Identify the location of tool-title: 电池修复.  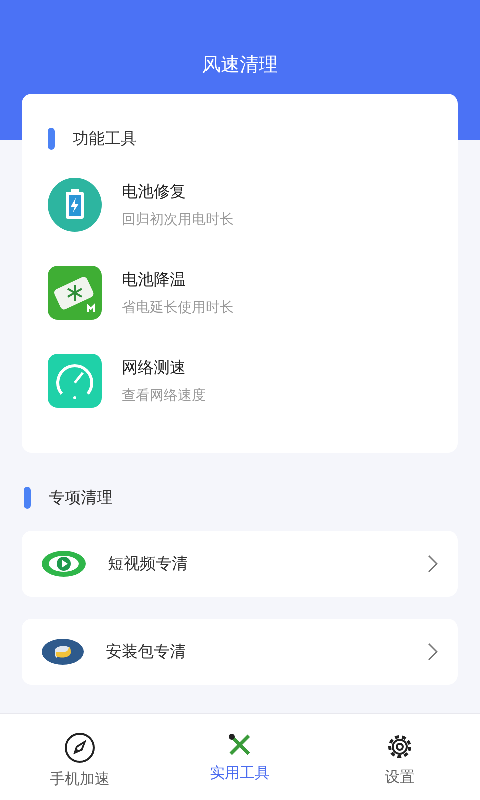
(178, 192).